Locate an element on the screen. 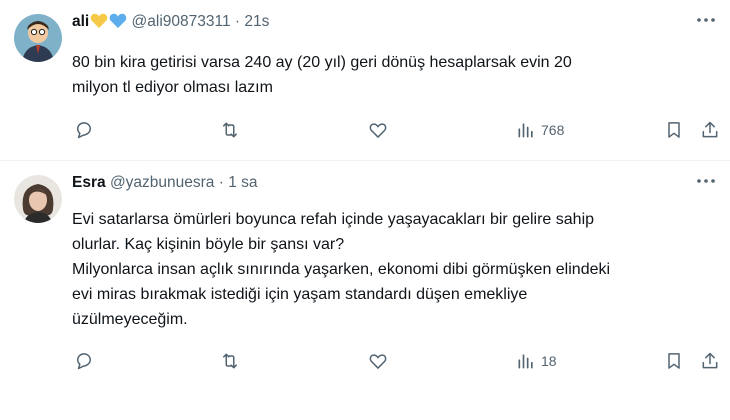 The image size is (730, 420). display-name: ali is located at coordinates (80, 21).